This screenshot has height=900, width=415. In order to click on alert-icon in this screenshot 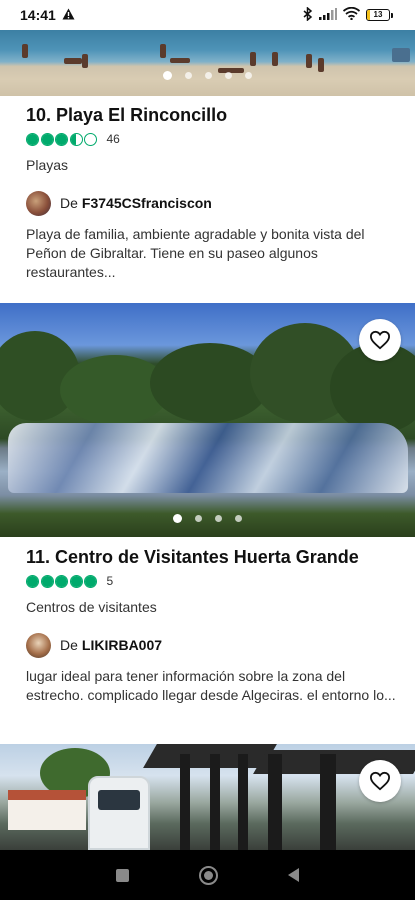, I will do `click(68, 15)`.